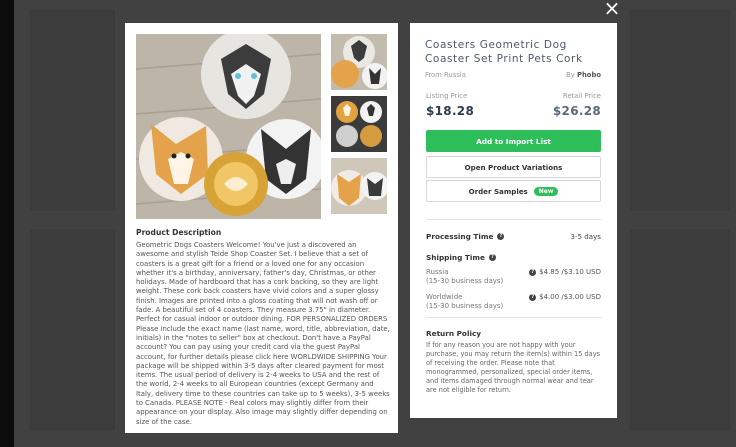 Image resolution: width=736 pixels, height=447 pixels. Describe the element at coordinates (612, 9) in the screenshot. I see `close-icon: ×` at that location.